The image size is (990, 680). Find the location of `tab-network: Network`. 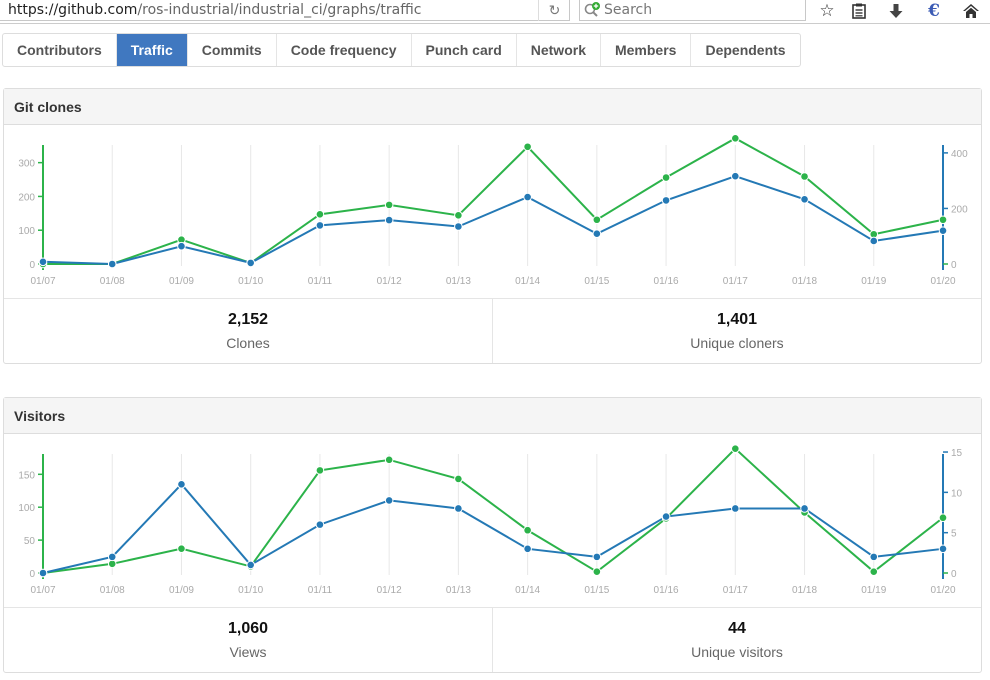

tab-network: Network is located at coordinates (559, 50).